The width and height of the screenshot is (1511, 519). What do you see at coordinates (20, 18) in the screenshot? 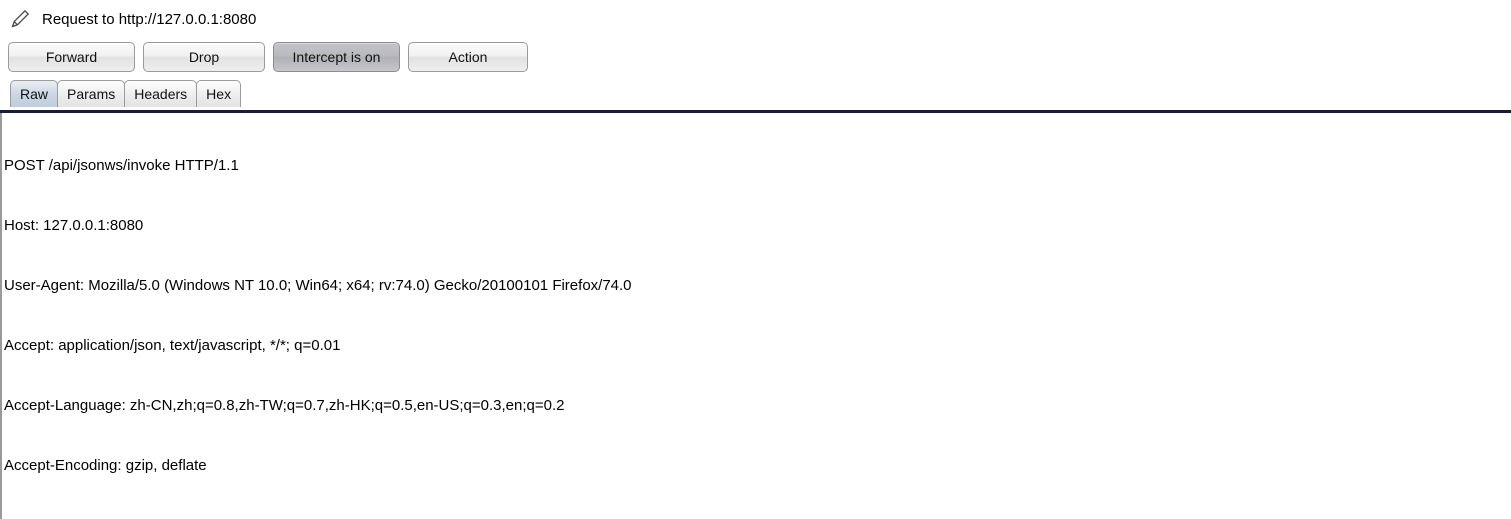
I see `pencil-icon` at bounding box center [20, 18].